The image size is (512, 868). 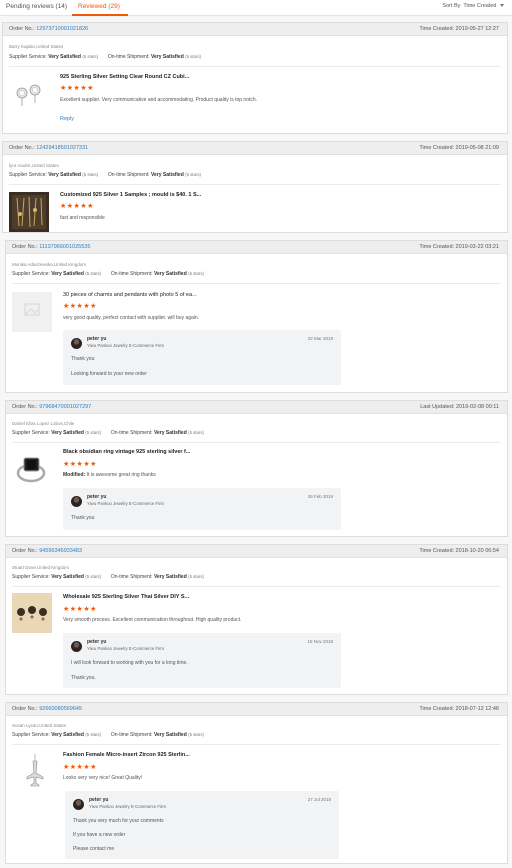 I want to click on order-number: Order No.: 11137966001025535, so click(x=51, y=247).